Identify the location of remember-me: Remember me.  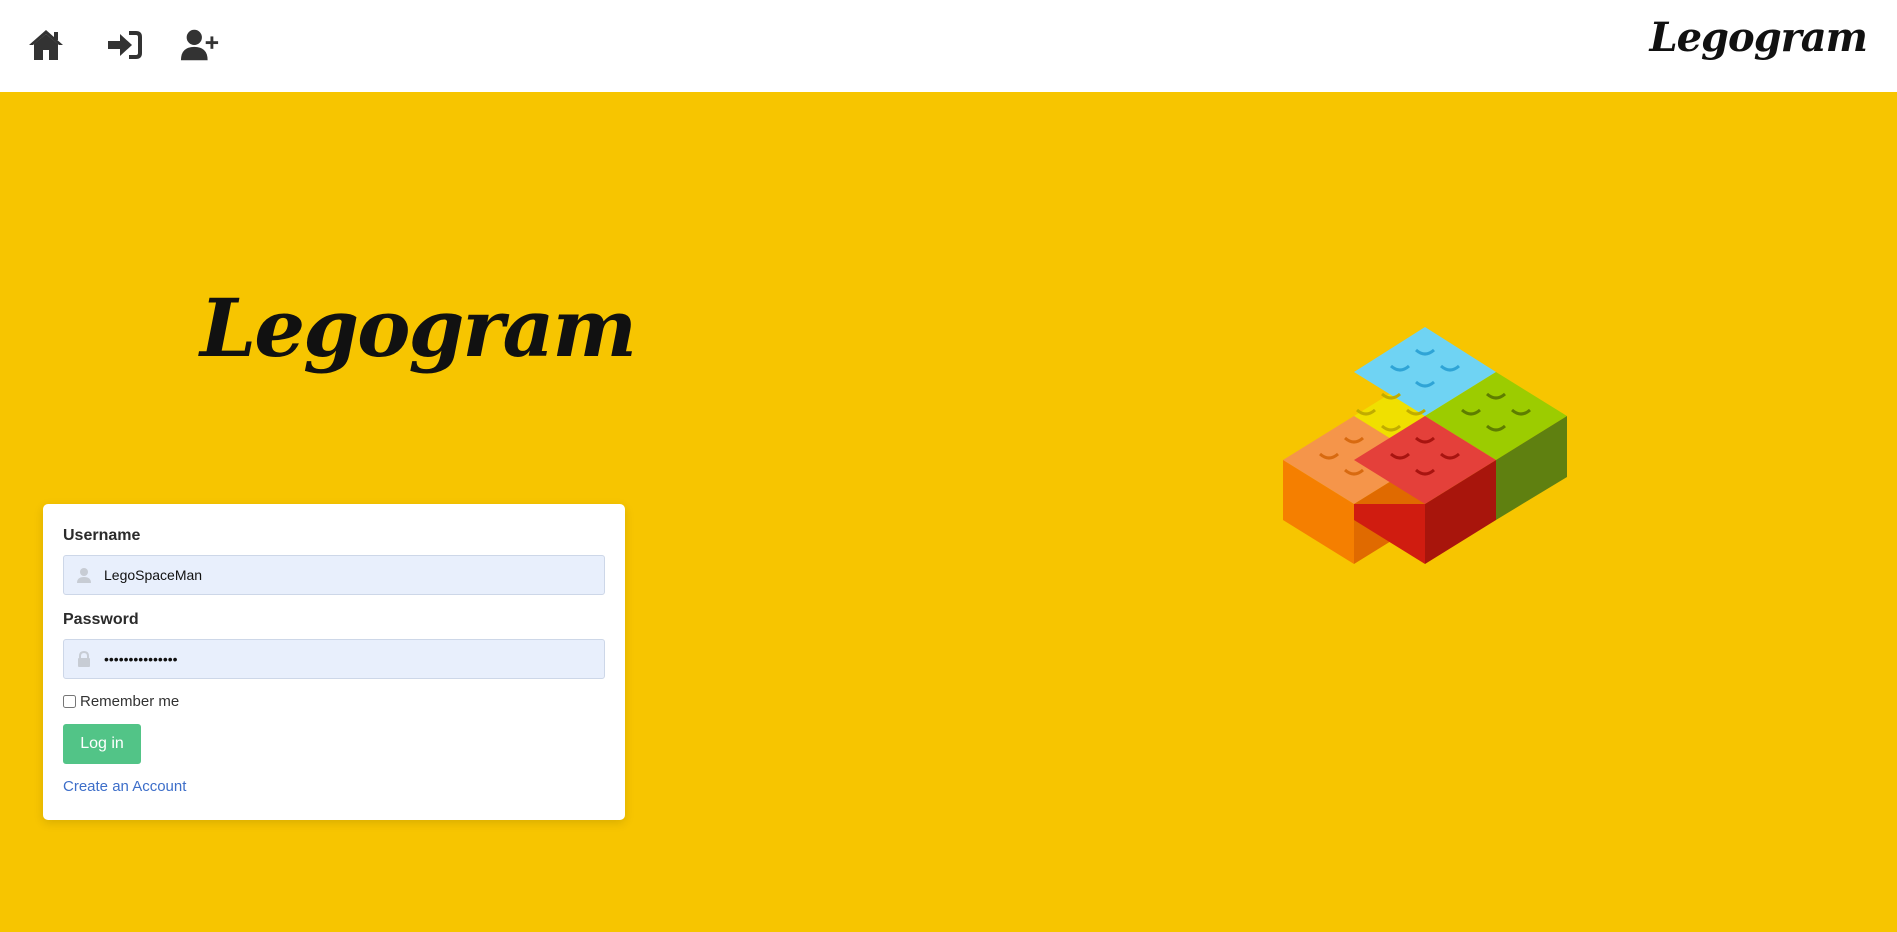
(121, 701).